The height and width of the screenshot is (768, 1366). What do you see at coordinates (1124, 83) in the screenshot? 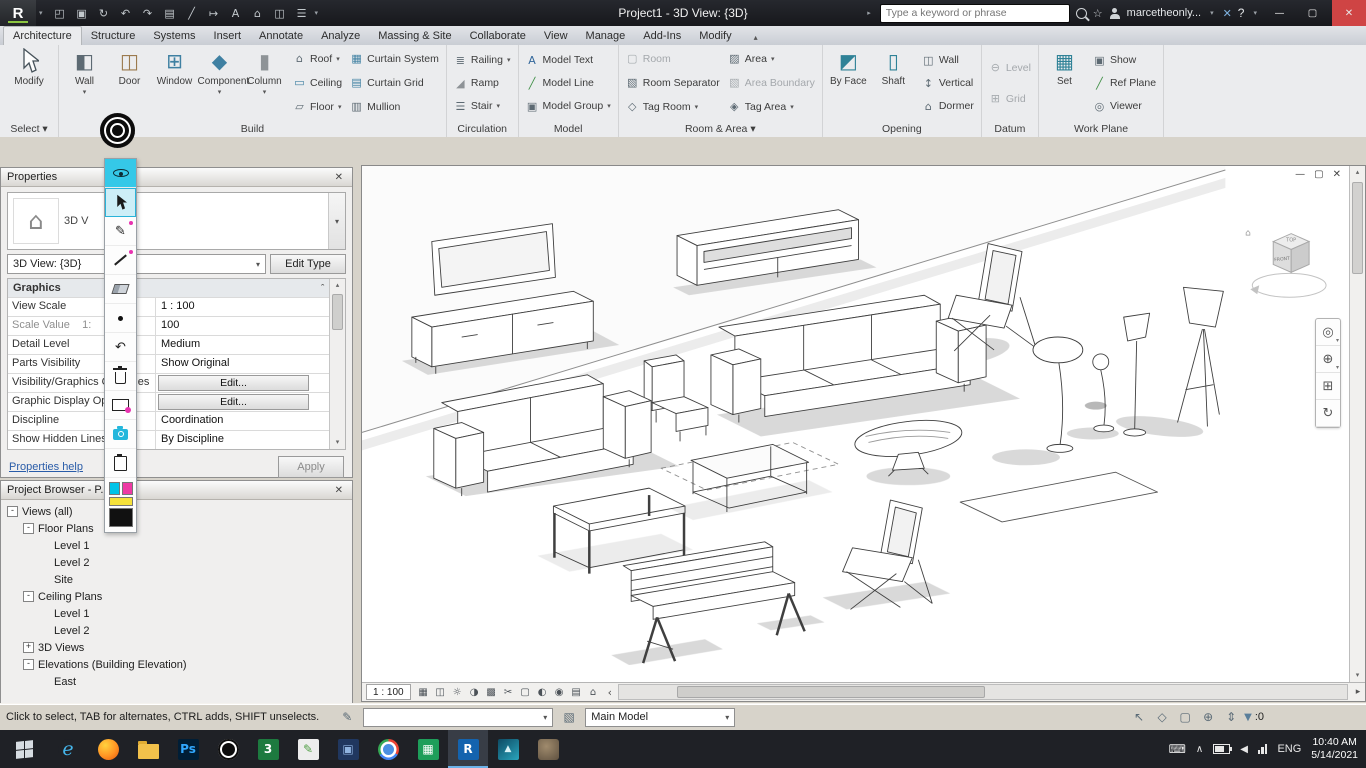
I see `ribbon-button: ╱ Ref Plane ▾` at bounding box center [1124, 83].